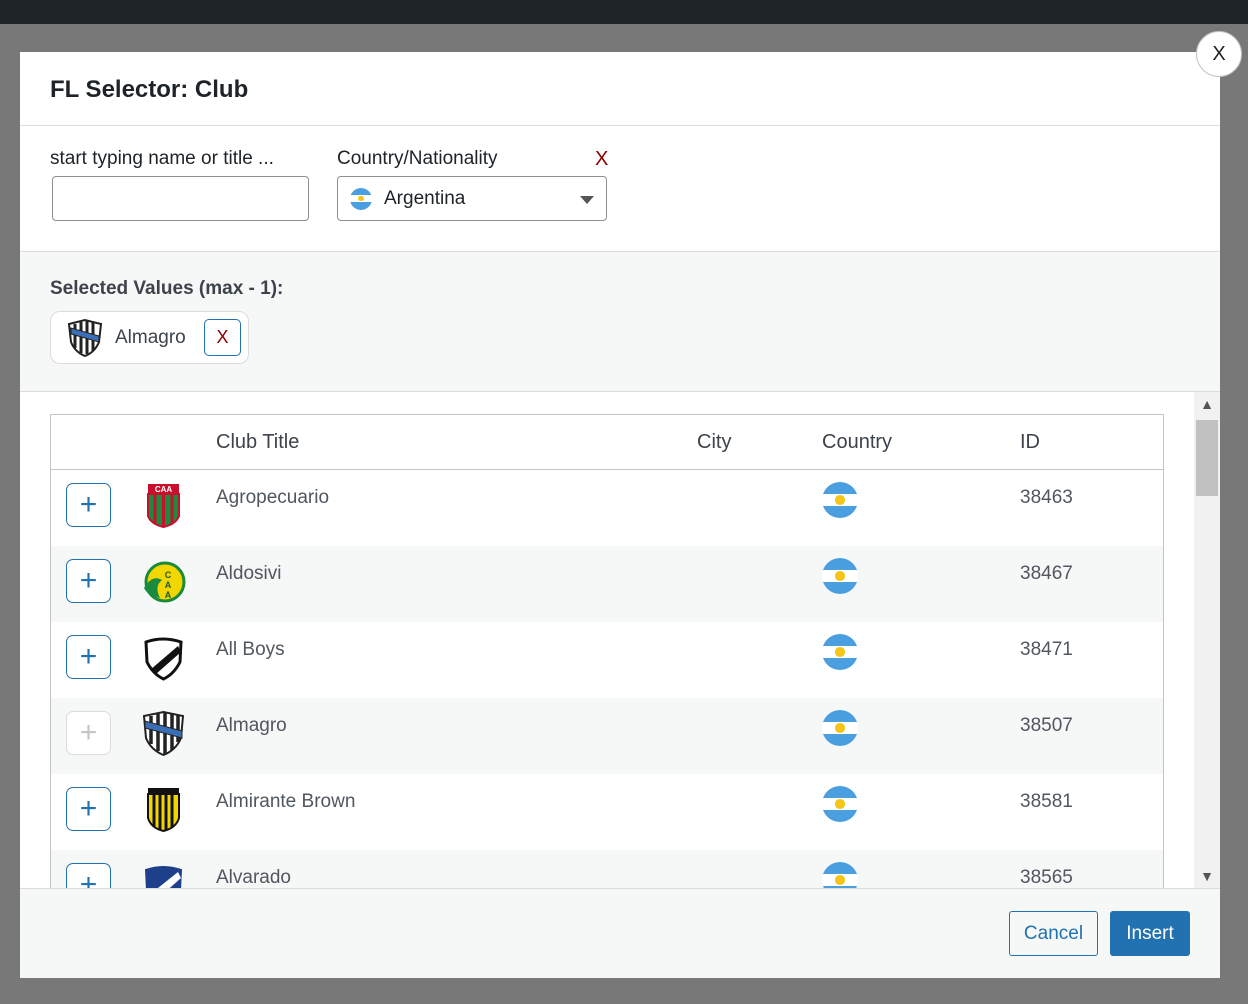 Image resolution: width=1248 pixels, height=1004 pixels. Describe the element at coordinates (1207, 458) in the screenshot. I see `scrollbar-thumb` at that location.